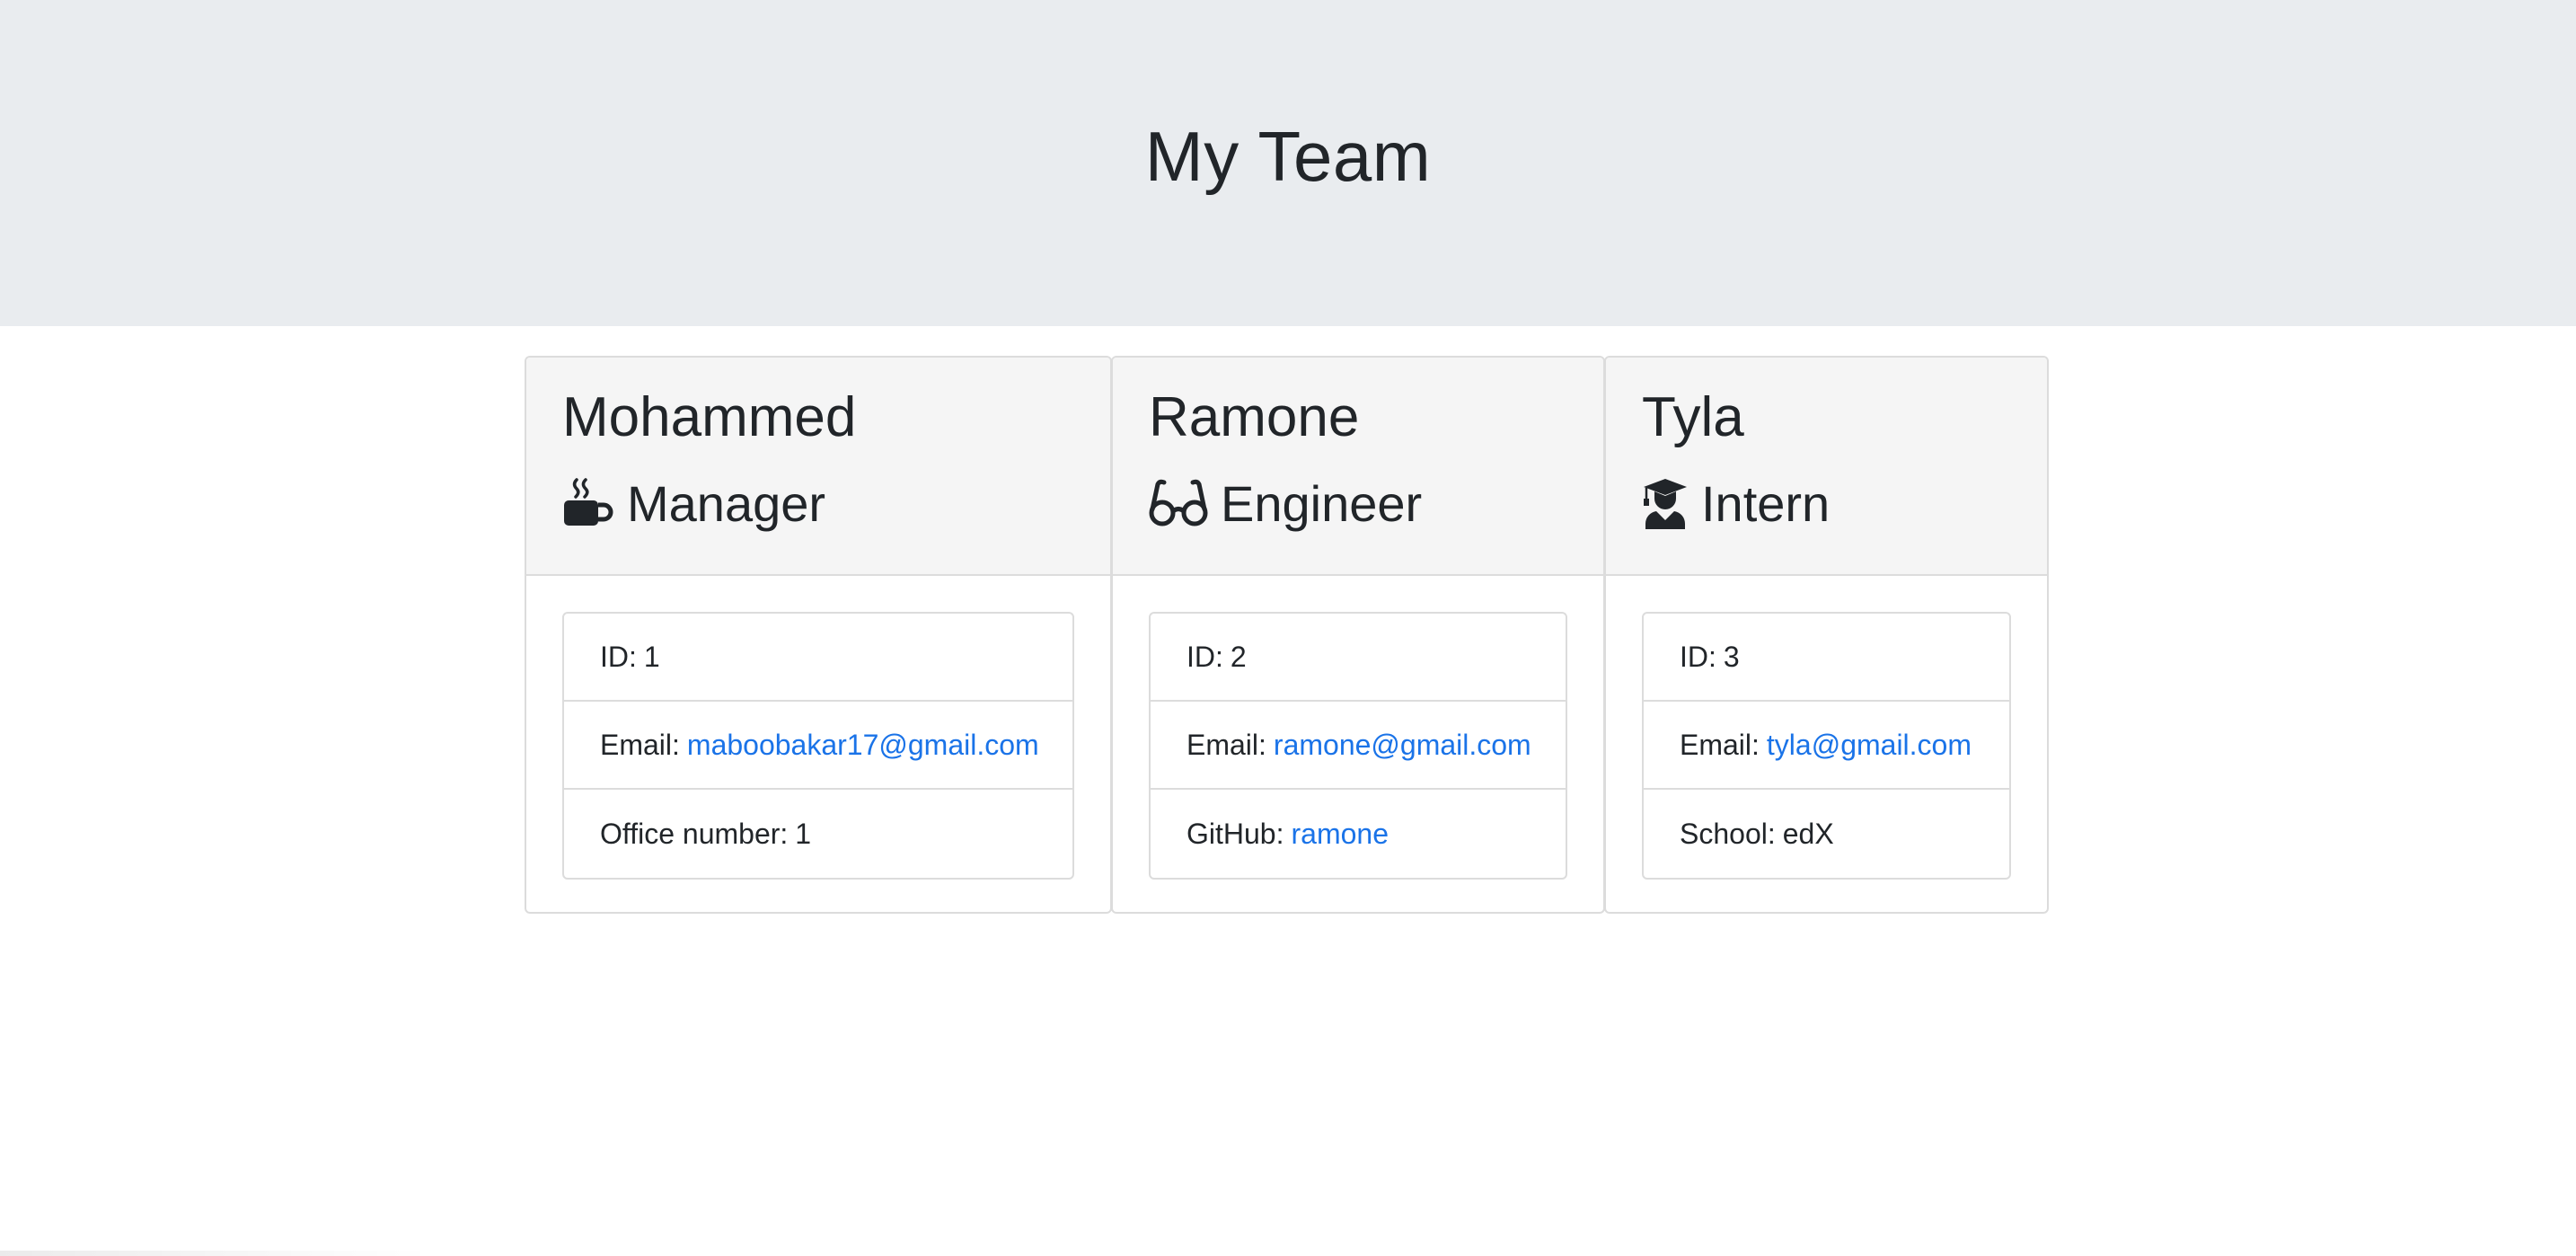 The width and height of the screenshot is (2576, 1256). I want to click on employee-role-label: Manager, so click(726, 503).